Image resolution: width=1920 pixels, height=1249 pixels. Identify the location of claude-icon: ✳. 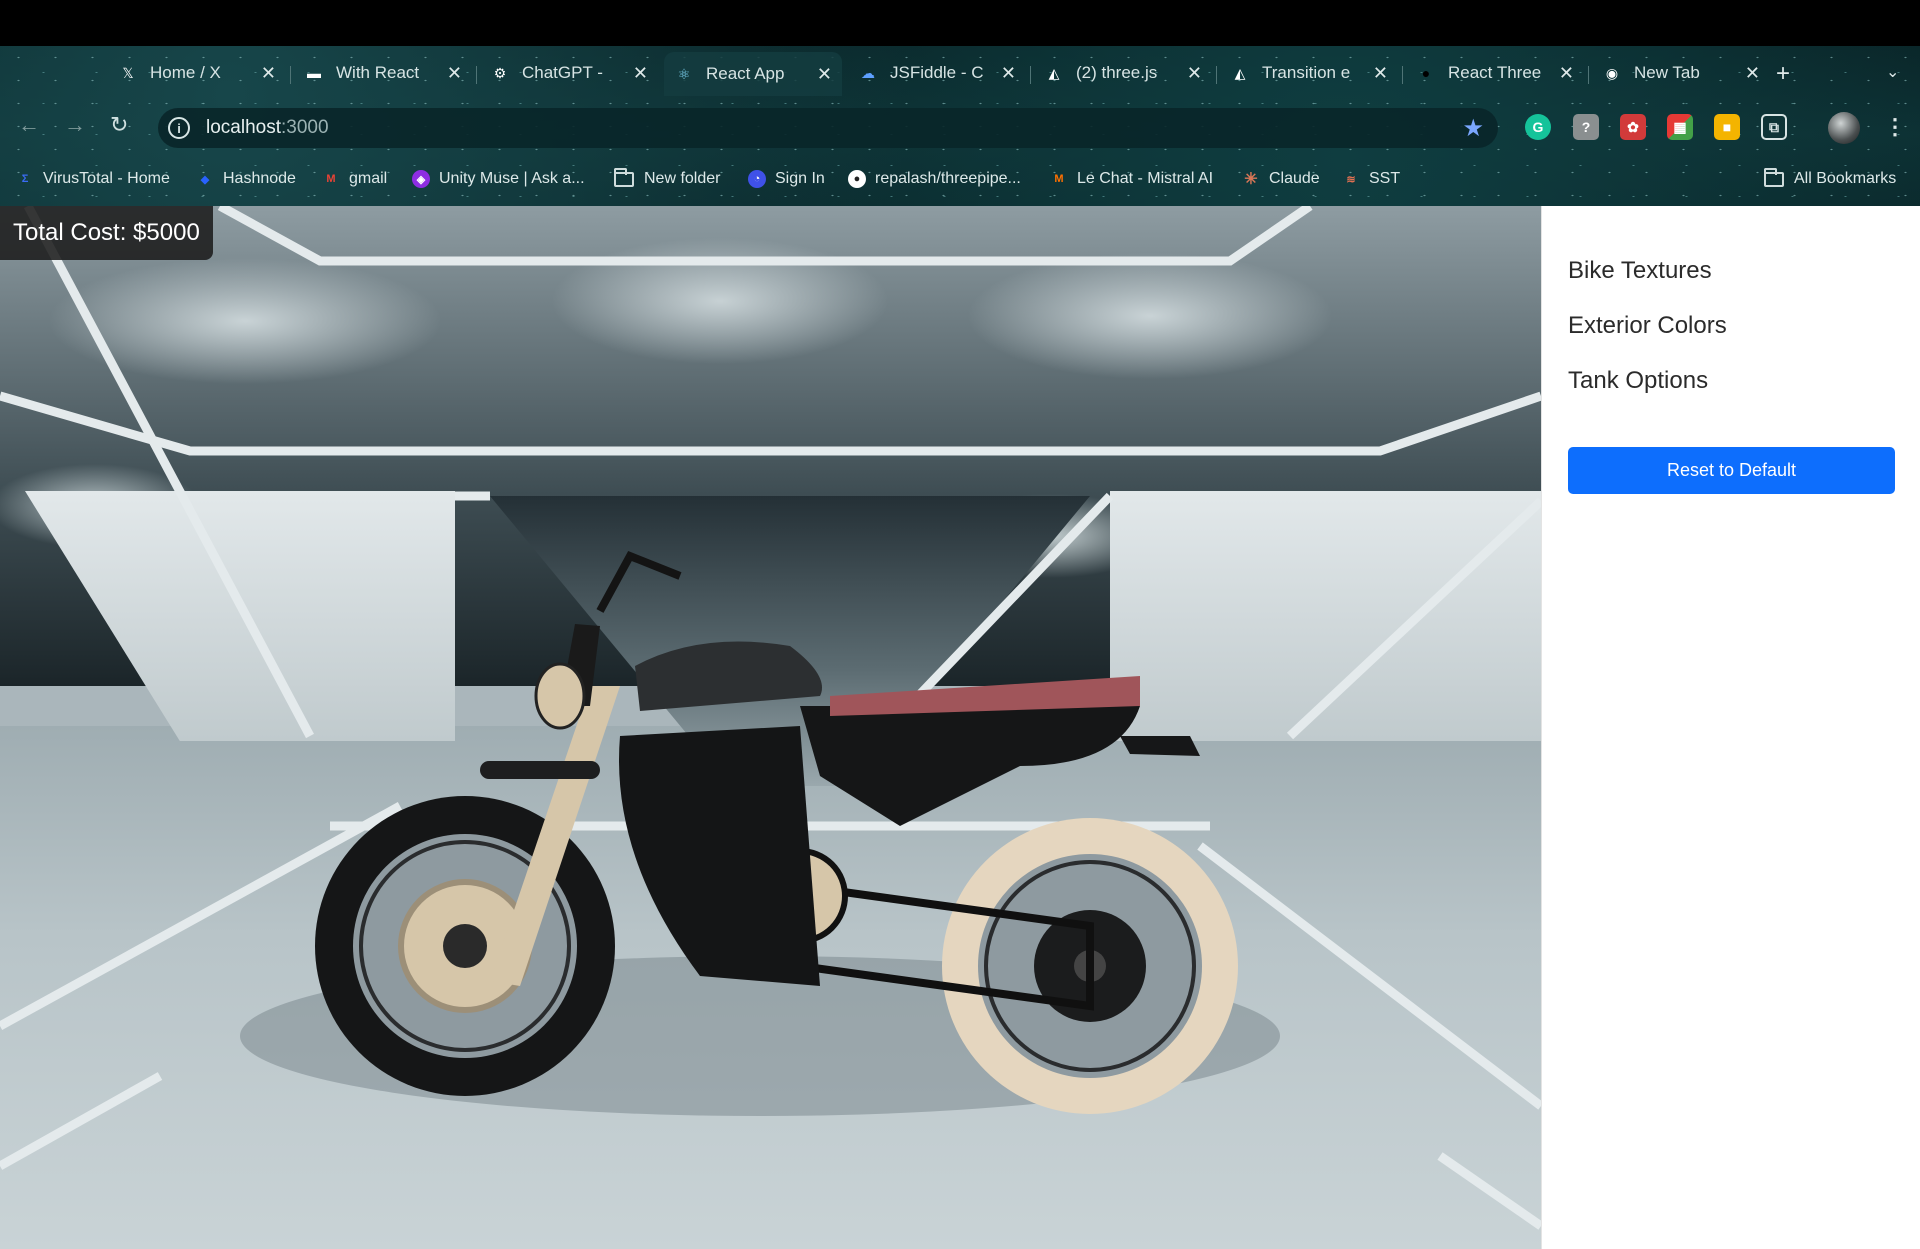
(1251, 179).